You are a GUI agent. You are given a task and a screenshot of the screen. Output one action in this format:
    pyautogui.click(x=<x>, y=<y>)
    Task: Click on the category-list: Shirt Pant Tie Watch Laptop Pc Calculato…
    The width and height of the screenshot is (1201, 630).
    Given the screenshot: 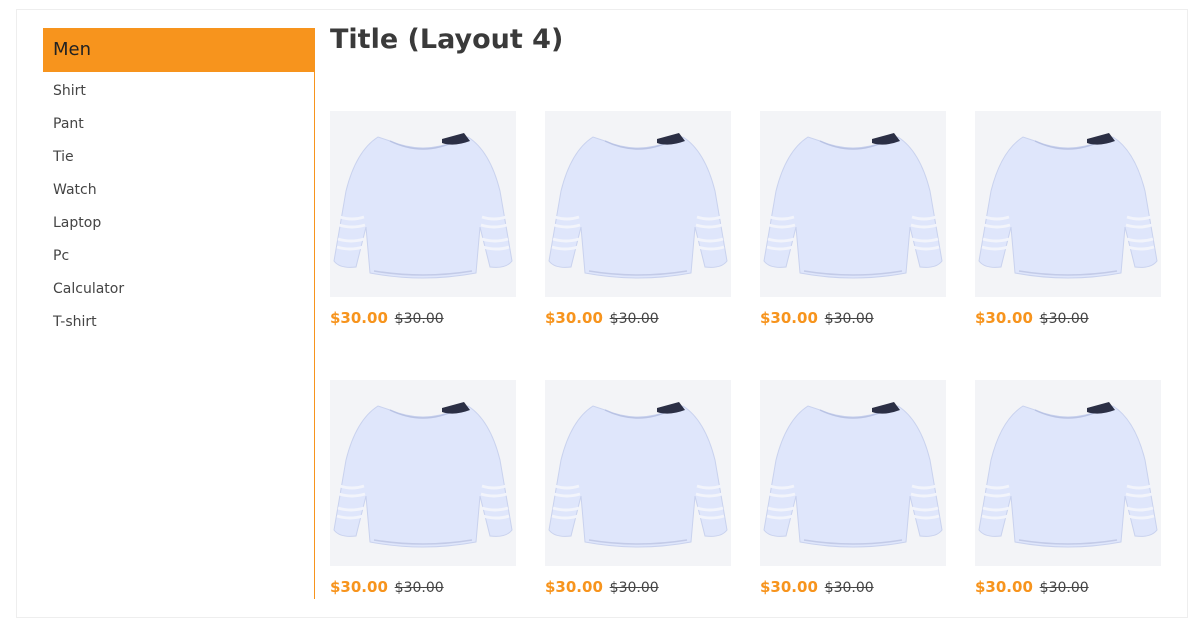 What is the action you would take?
    pyautogui.click(x=178, y=212)
    